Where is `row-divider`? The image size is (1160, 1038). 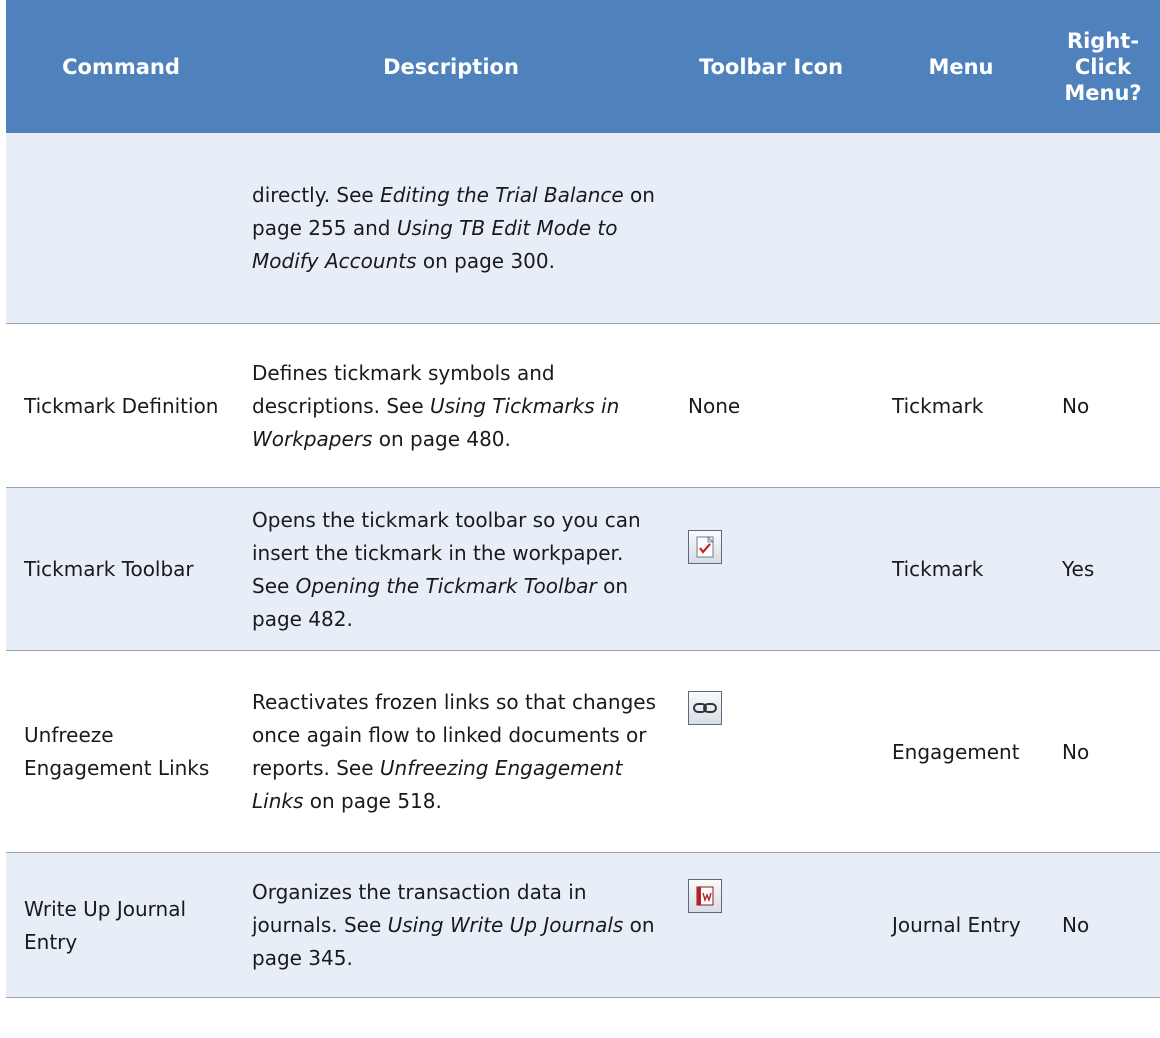 row-divider is located at coordinates (583, 997).